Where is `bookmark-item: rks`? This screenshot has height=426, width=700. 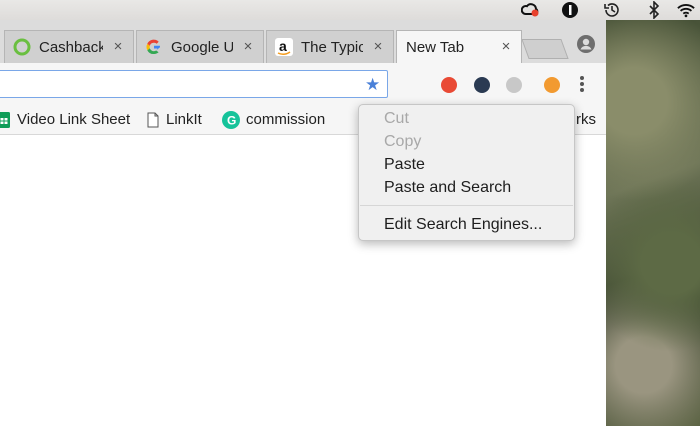 bookmark-item: rks is located at coordinates (586, 119).